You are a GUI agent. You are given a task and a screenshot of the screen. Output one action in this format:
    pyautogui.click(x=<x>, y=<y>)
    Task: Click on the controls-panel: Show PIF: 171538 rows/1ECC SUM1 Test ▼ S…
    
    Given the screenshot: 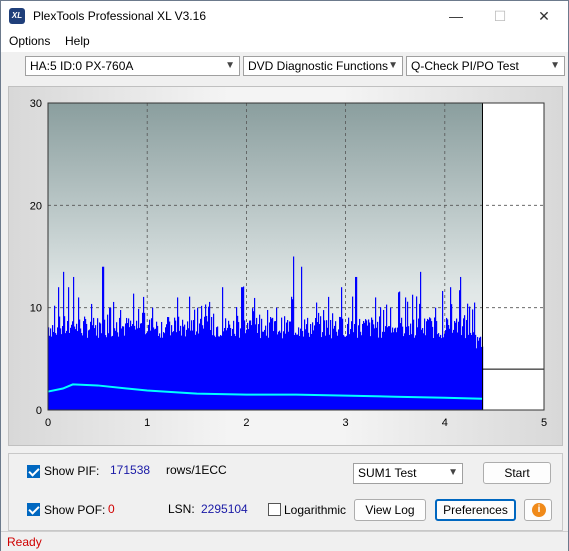 What is the action you would take?
    pyautogui.click(x=285, y=492)
    